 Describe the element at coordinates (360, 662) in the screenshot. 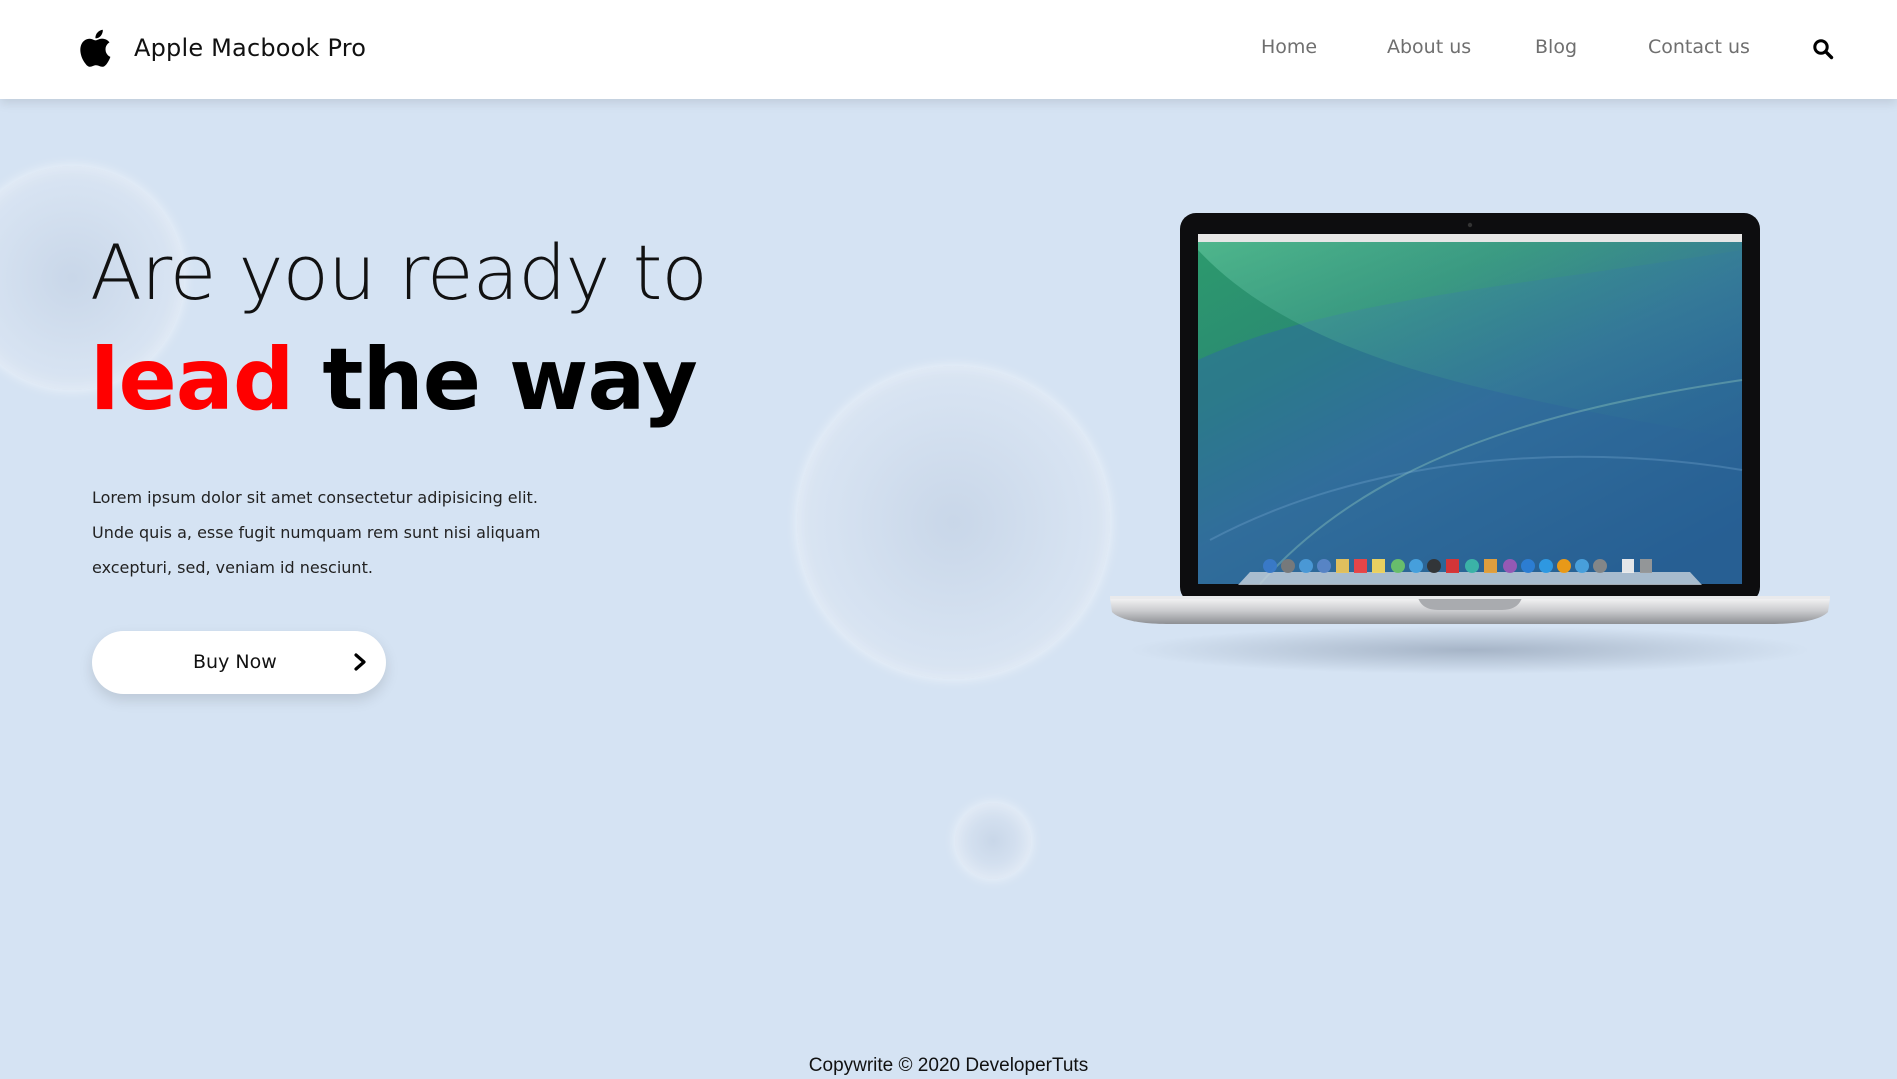

I see `chevron-right-icon` at that location.